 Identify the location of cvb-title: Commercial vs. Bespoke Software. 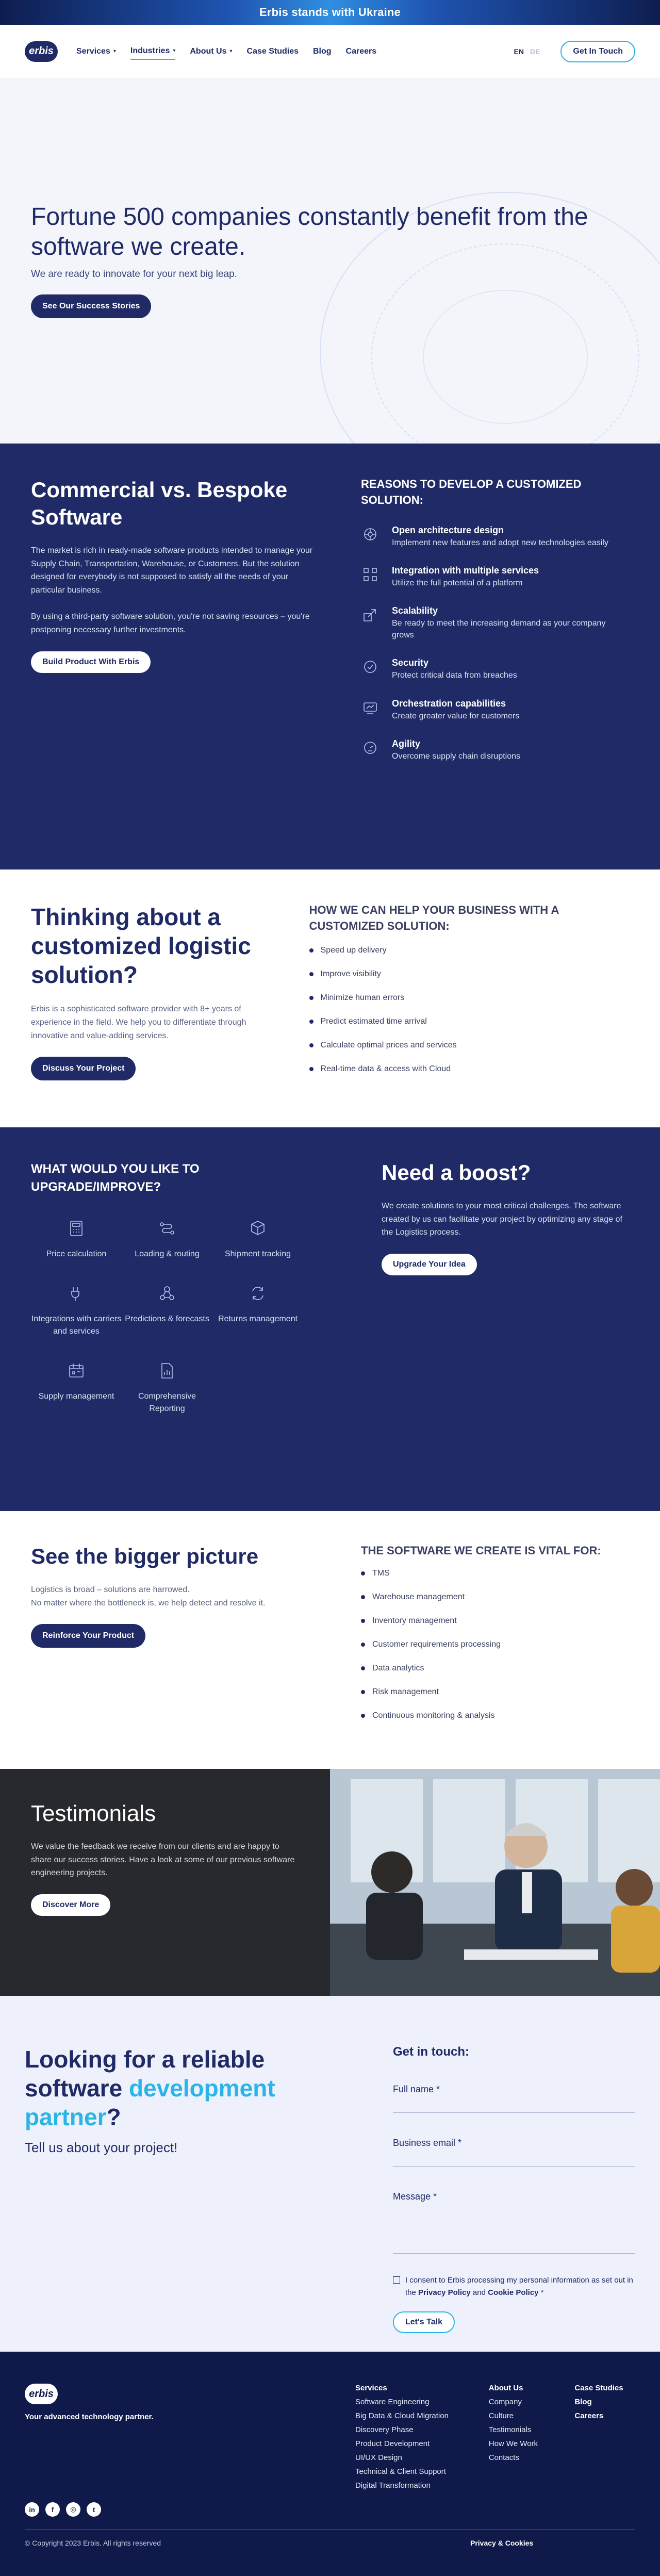
(159, 503).